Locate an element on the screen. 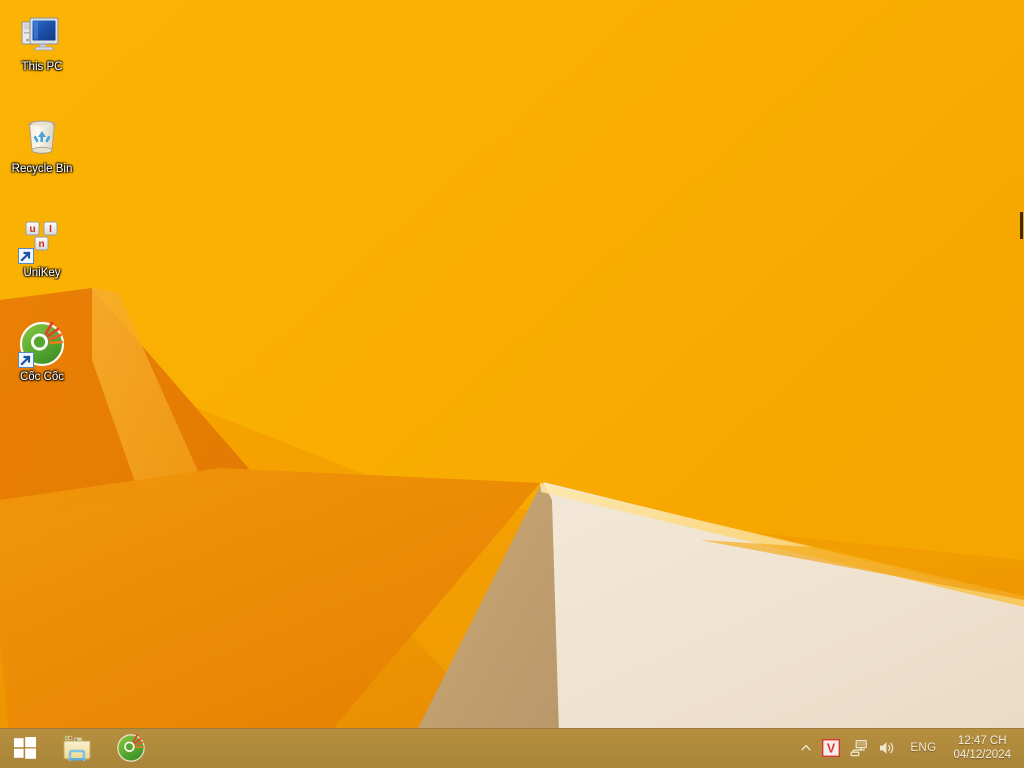 The height and width of the screenshot is (768, 1024). start-button is located at coordinates (25, 748).